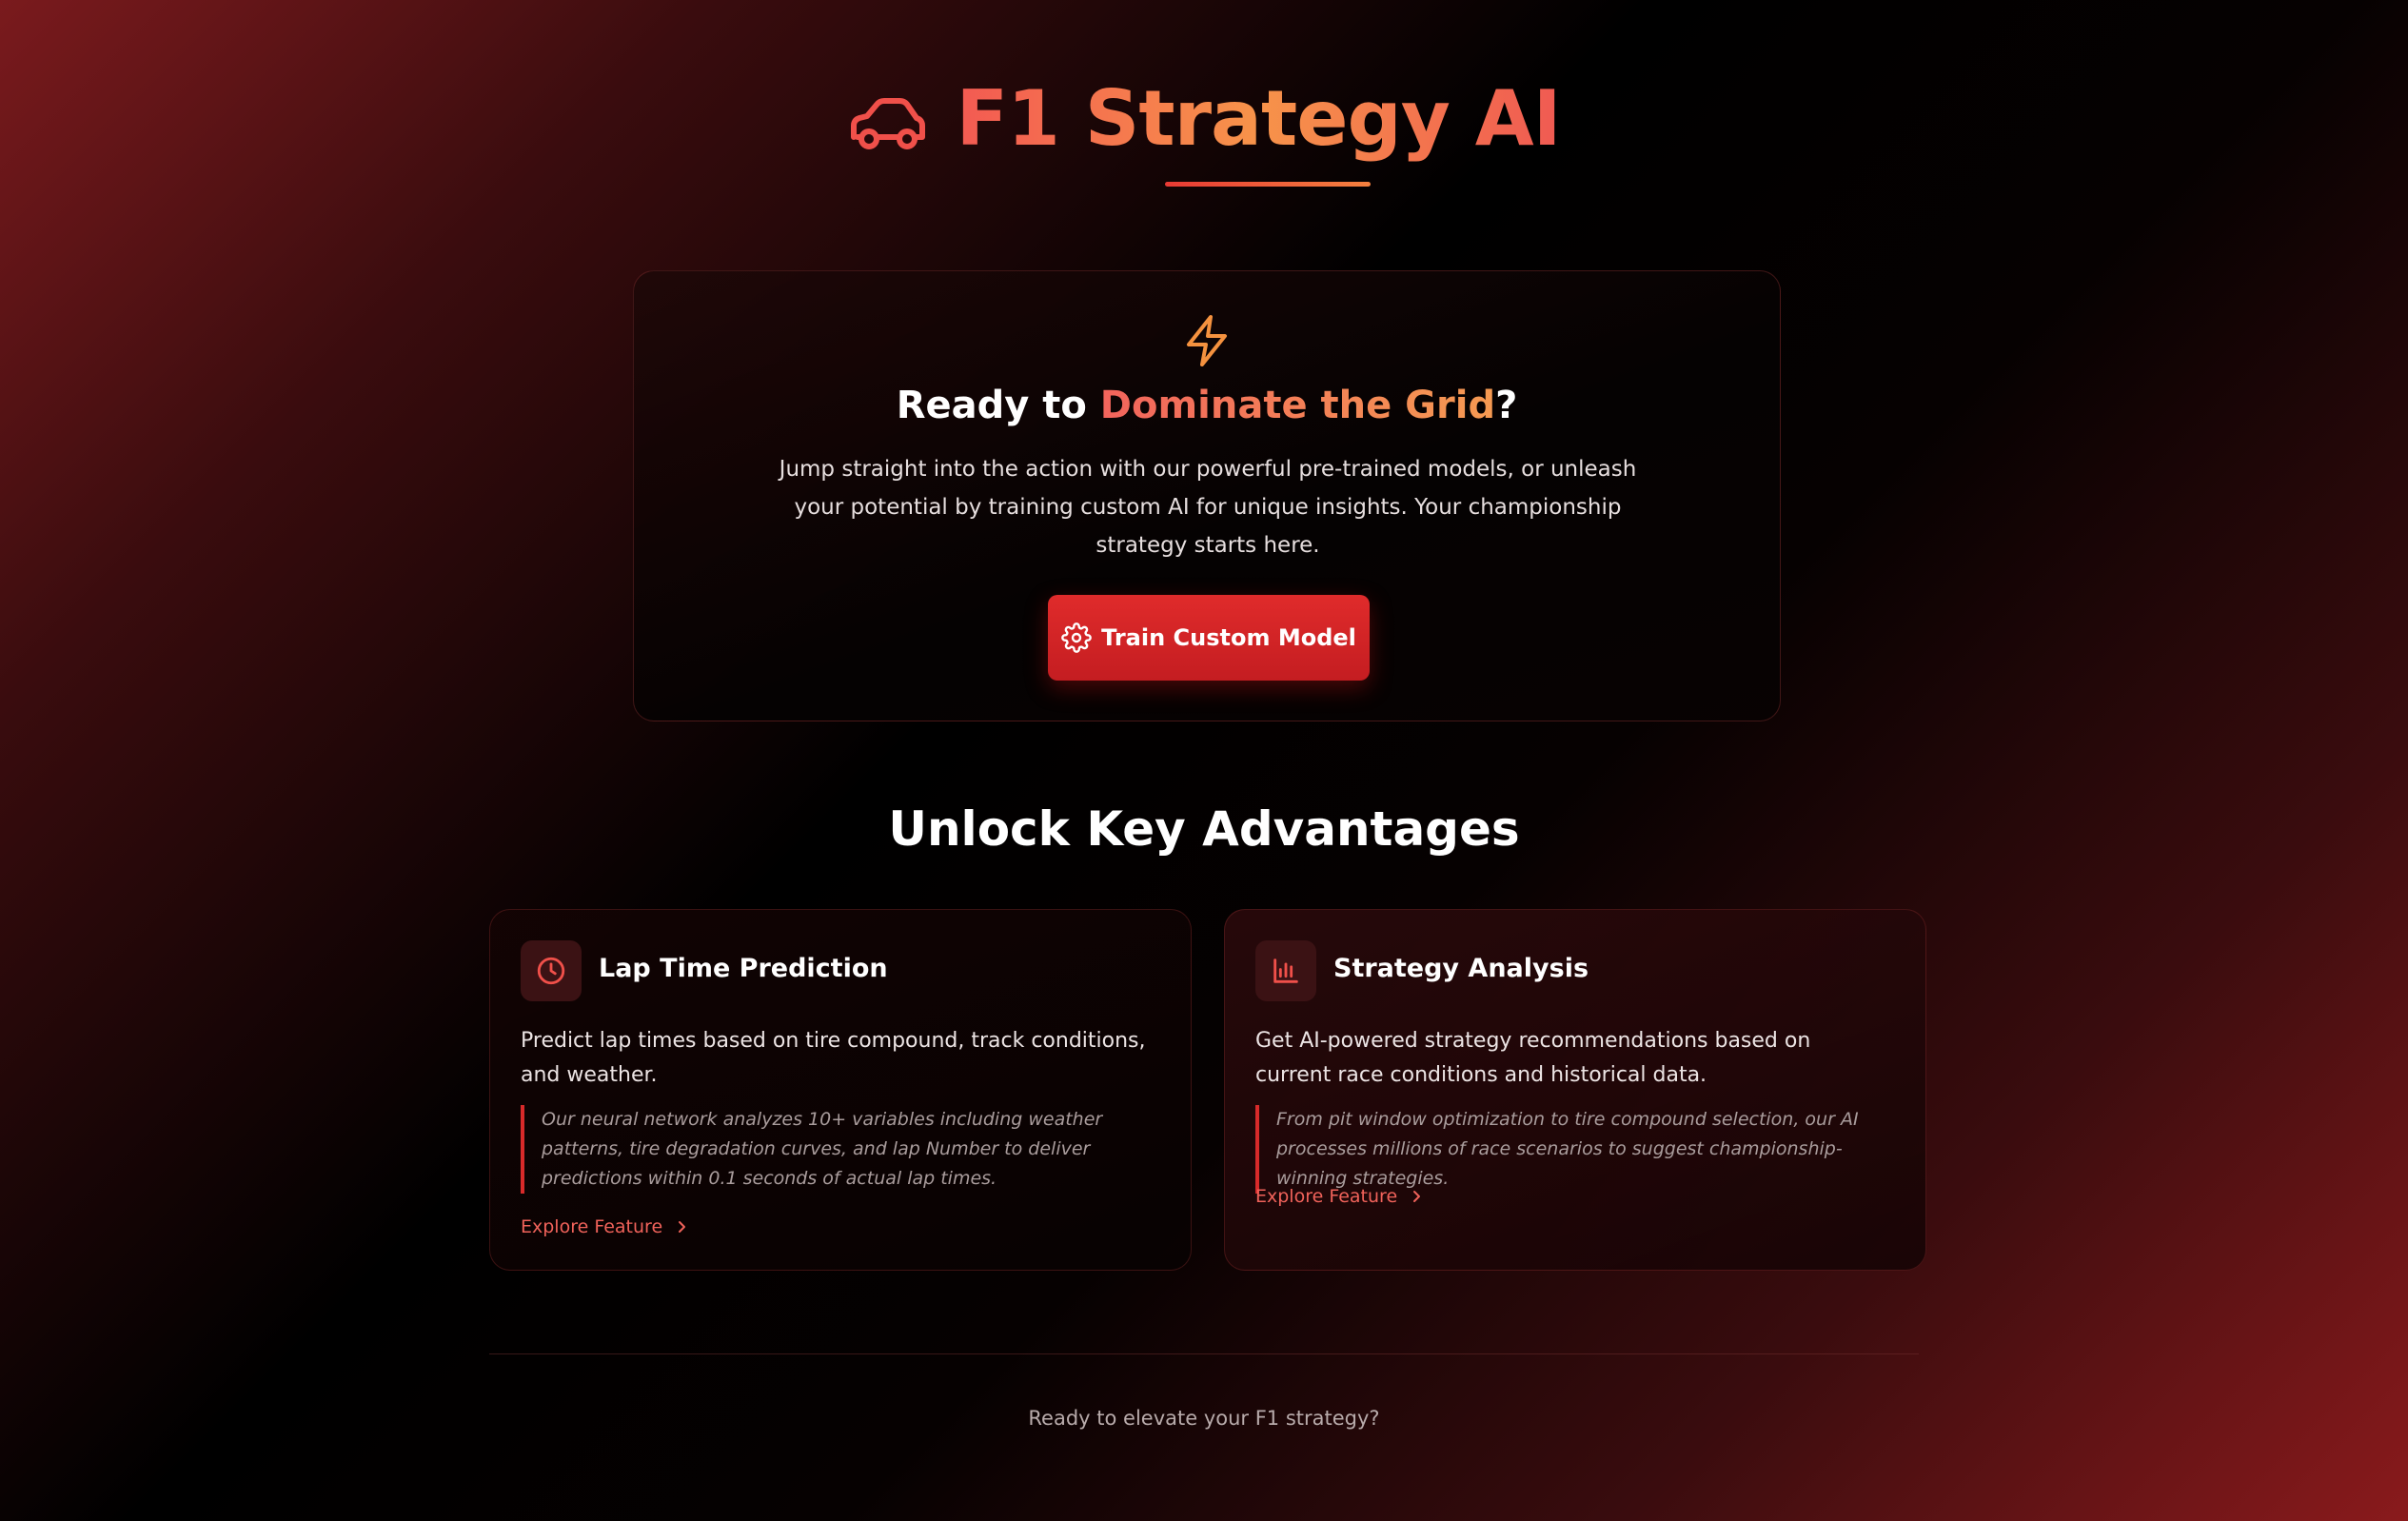 This screenshot has height=1521, width=2408. Describe the element at coordinates (1297, 406) in the screenshot. I see `hero-heading-accent: Dominate the Grid` at that location.